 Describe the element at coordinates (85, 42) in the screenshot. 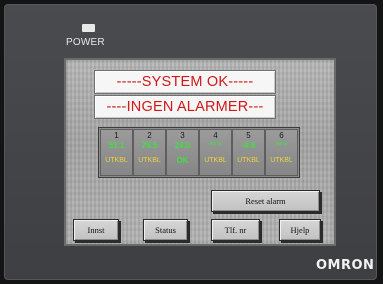

I see `power-label: POWER` at that location.